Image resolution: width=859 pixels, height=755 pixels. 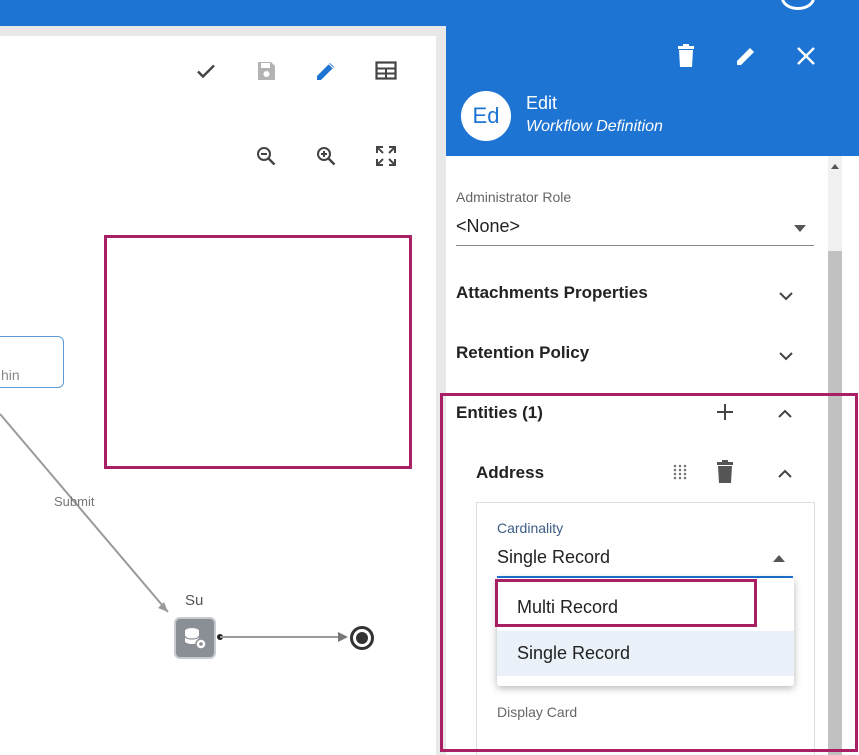 What do you see at coordinates (686, 56) in the screenshot?
I see `trash-icon` at bounding box center [686, 56].